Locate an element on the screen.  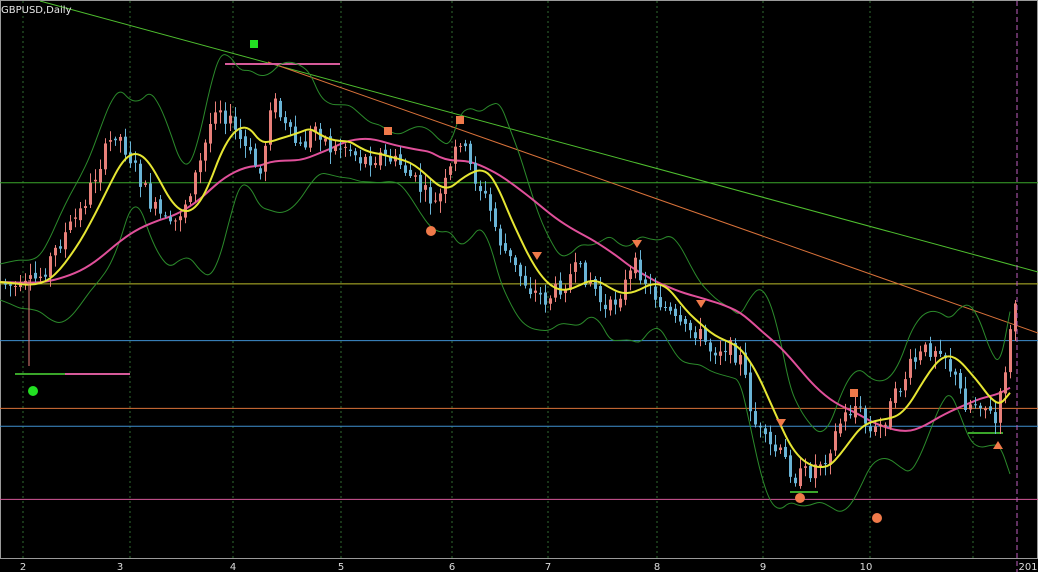
x-tick-label-8: 10 is located at coordinates (866, 567).